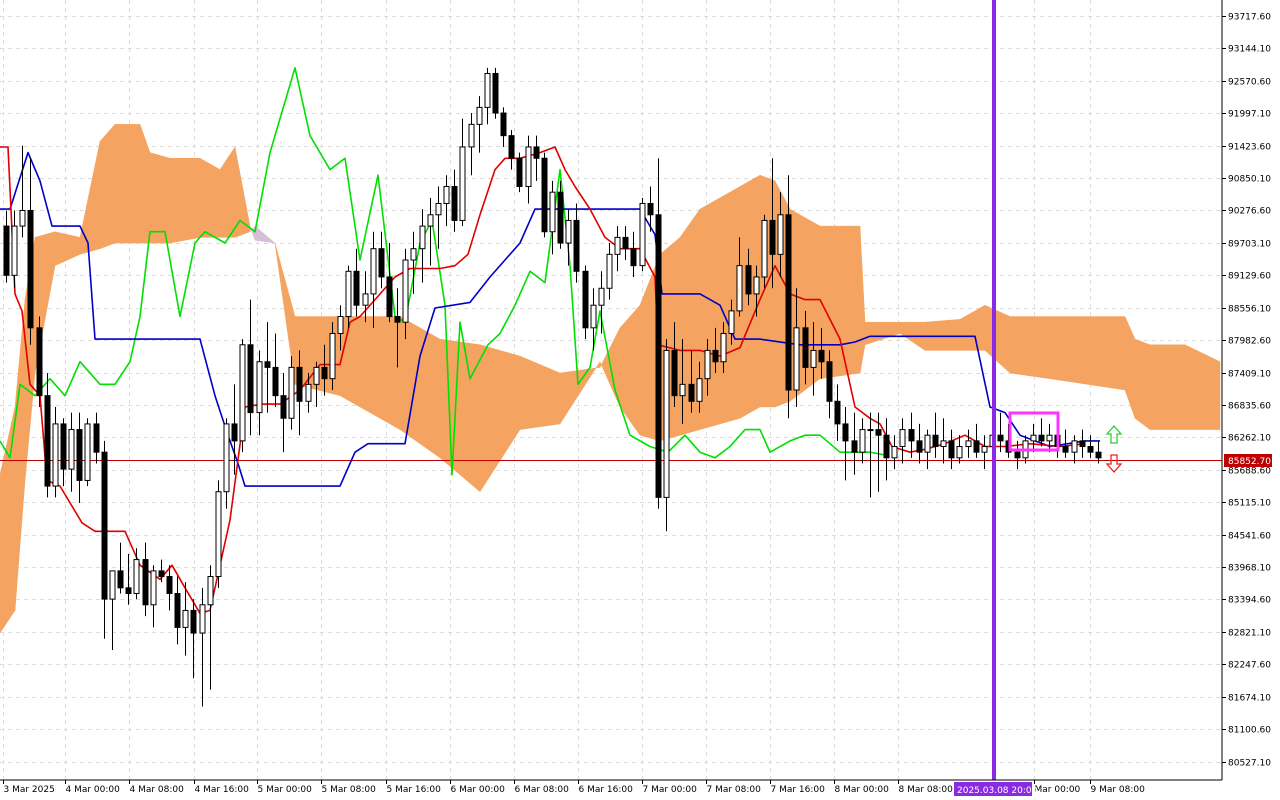  I want to click on price-tick-label: 89703.10, so click(1249, 245).